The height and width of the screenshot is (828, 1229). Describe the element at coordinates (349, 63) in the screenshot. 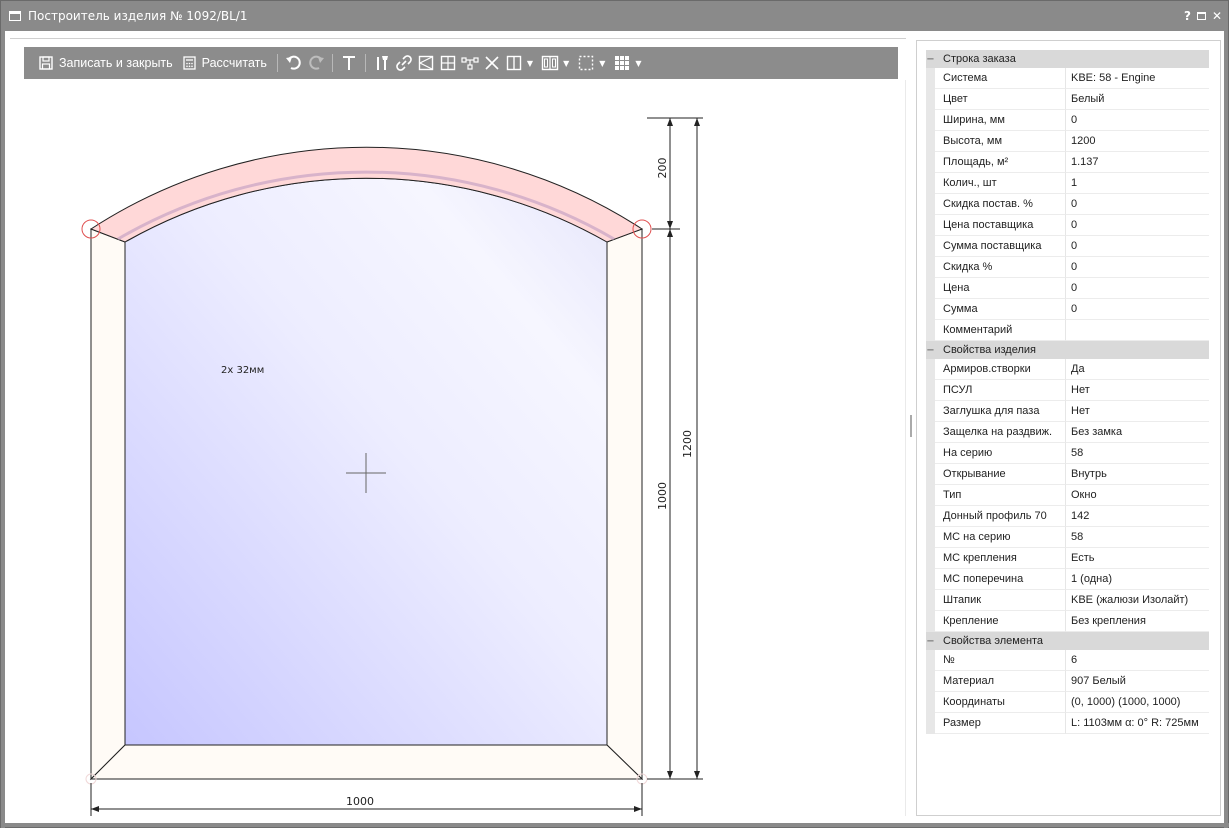

I see `text-tool-button` at that location.